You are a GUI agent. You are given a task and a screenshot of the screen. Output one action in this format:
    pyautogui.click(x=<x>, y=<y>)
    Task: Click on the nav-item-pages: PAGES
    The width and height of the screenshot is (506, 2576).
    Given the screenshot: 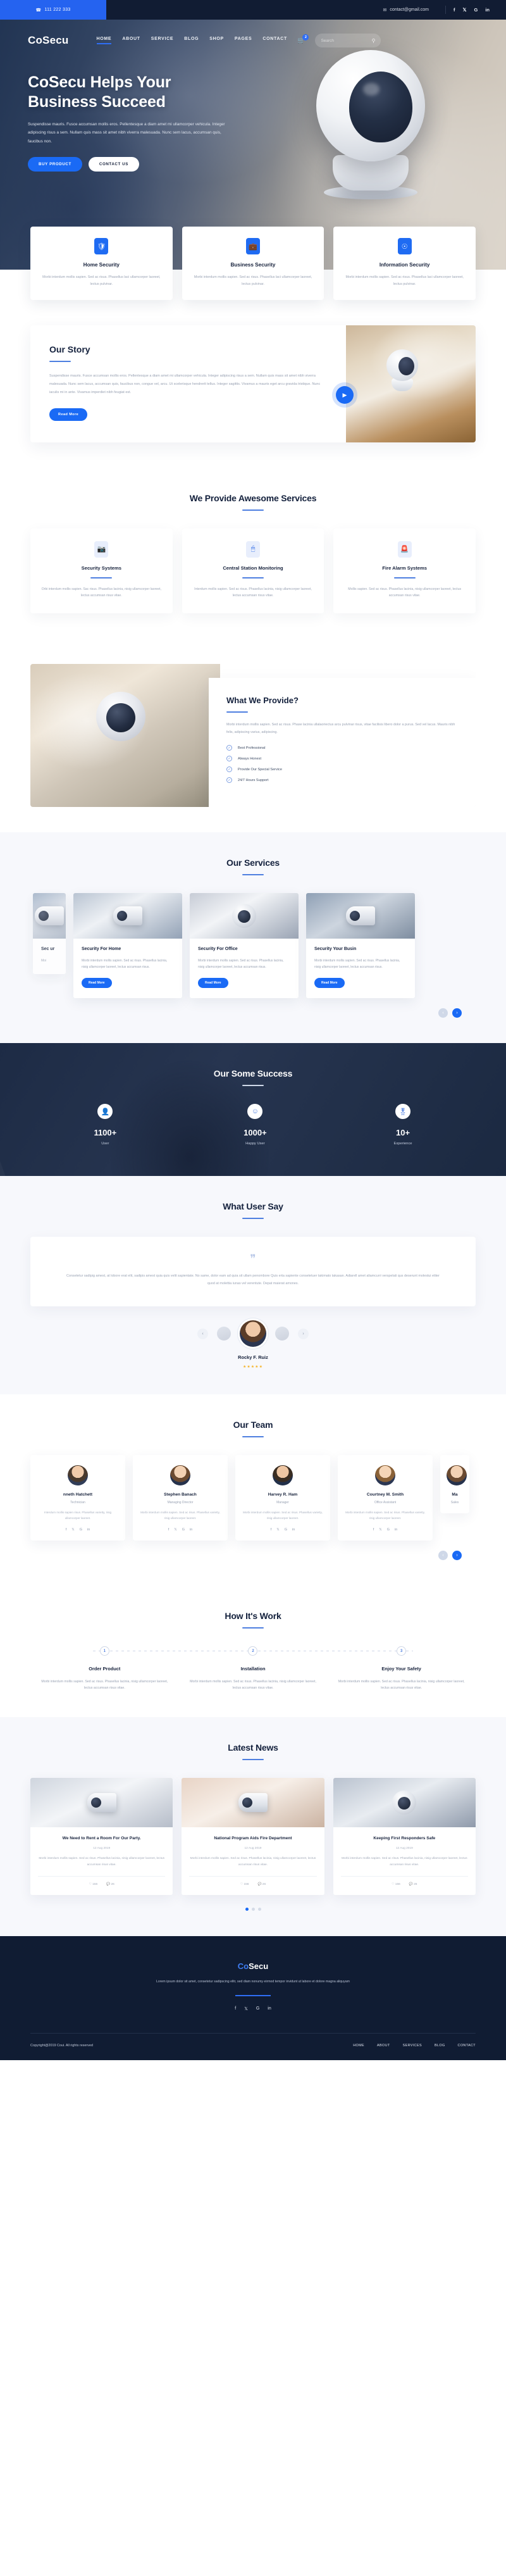 What is the action you would take?
    pyautogui.click(x=243, y=40)
    